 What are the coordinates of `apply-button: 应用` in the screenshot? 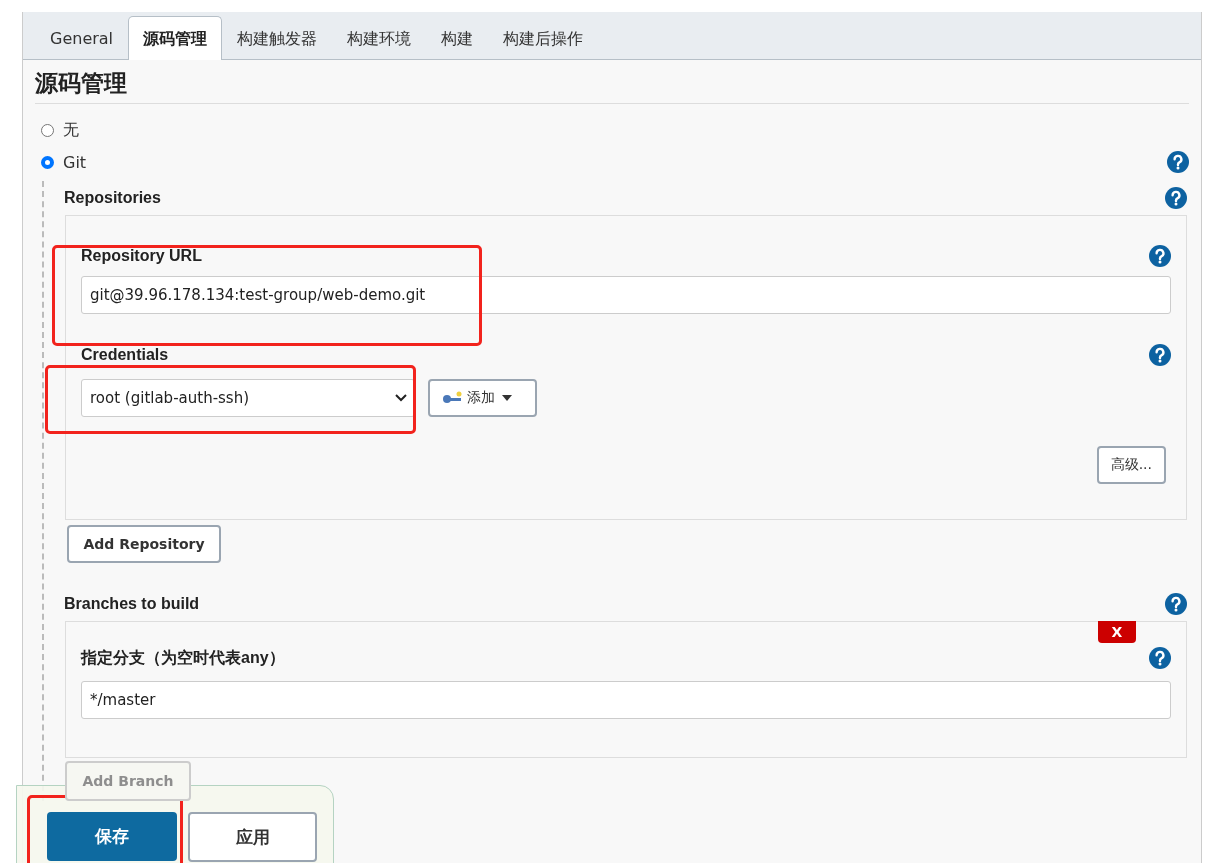 It's located at (252, 837).